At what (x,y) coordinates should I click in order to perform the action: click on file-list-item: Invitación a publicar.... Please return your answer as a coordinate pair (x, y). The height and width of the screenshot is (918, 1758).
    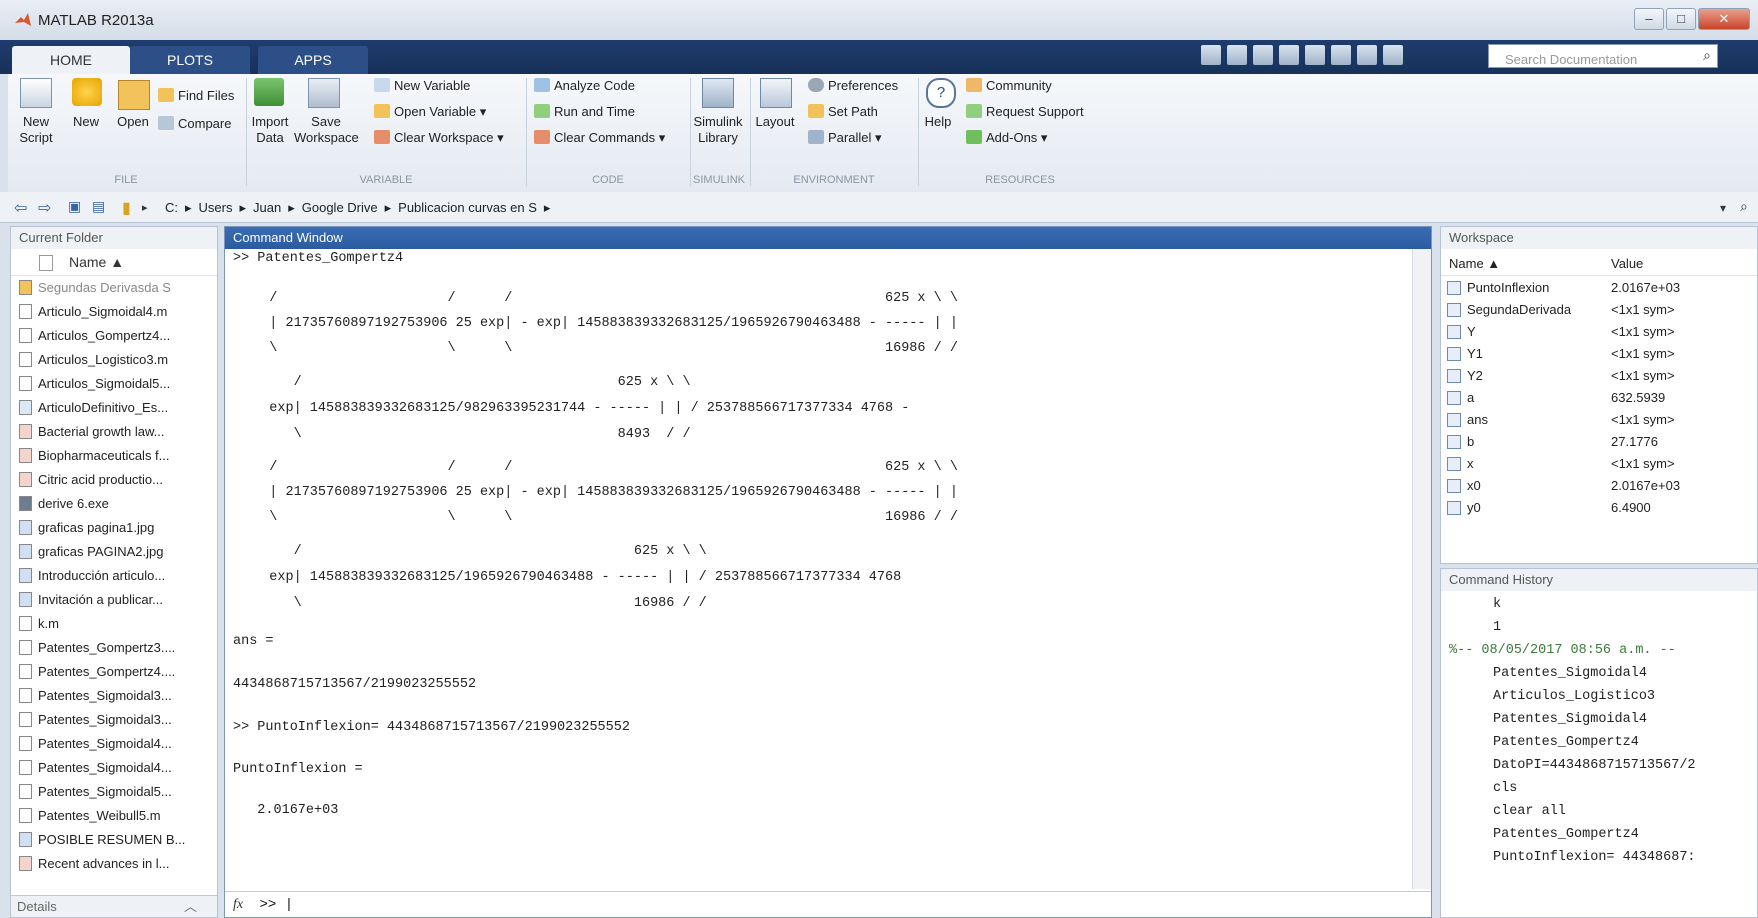
    Looking at the image, I should click on (91, 600).